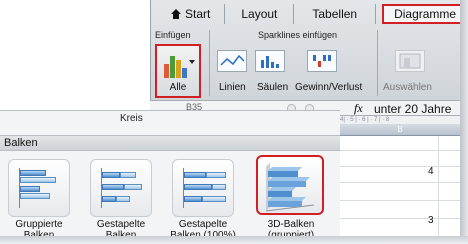 Image resolution: width=468 pixels, height=244 pixels. Describe the element at coordinates (198, 14) in the screenshot. I see `tab-start-label: Start` at that location.